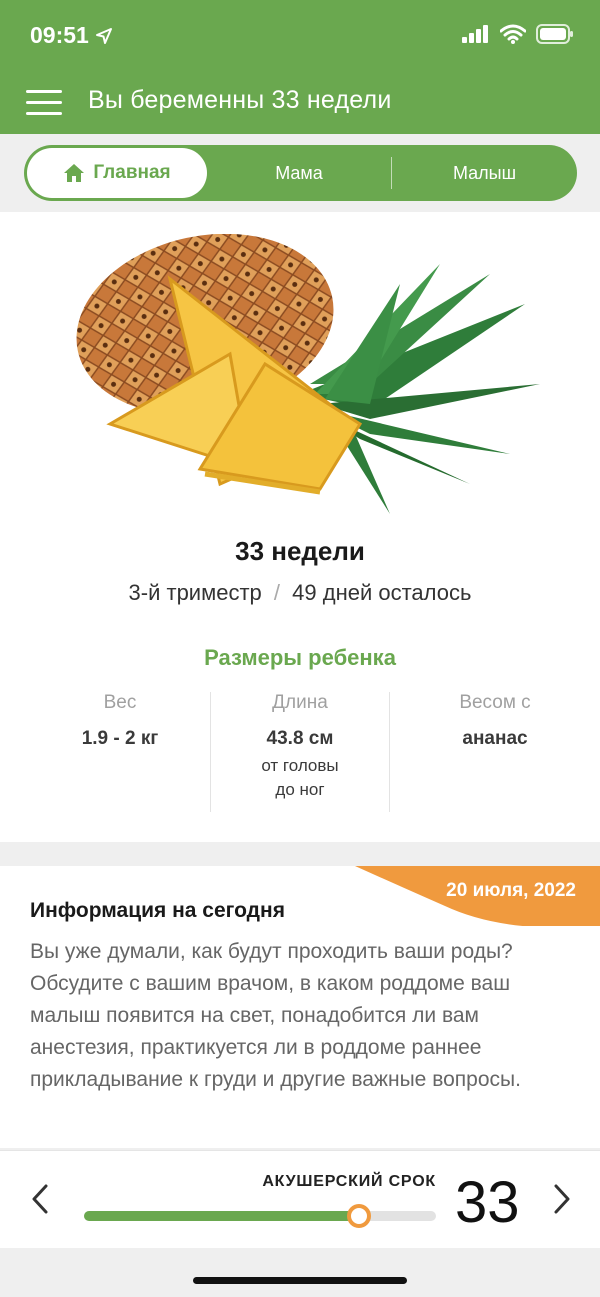 The height and width of the screenshot is (1297, 600). I want to click on term-progress-thumb, so click(358, 1216).